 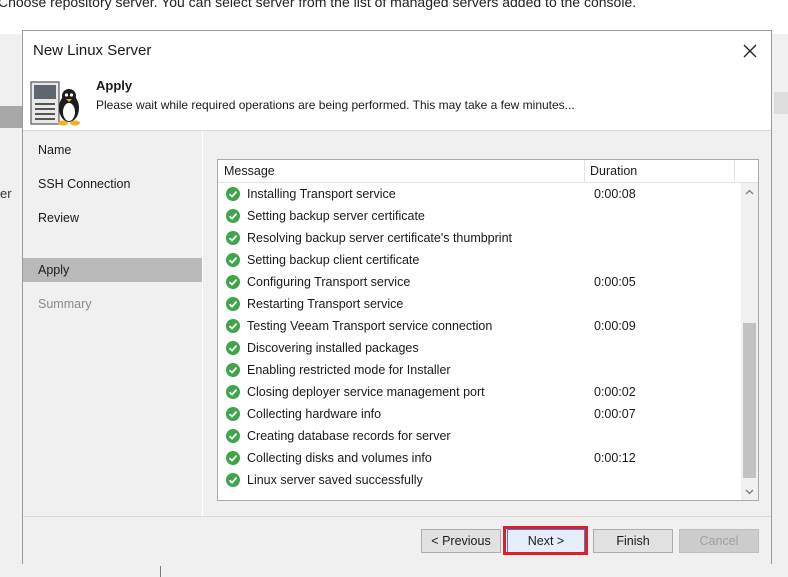 What do you see at coordinates (479, 436) in the screenshot?
I see `log-row: Creating database records for server` at bounding box center [479, 436].